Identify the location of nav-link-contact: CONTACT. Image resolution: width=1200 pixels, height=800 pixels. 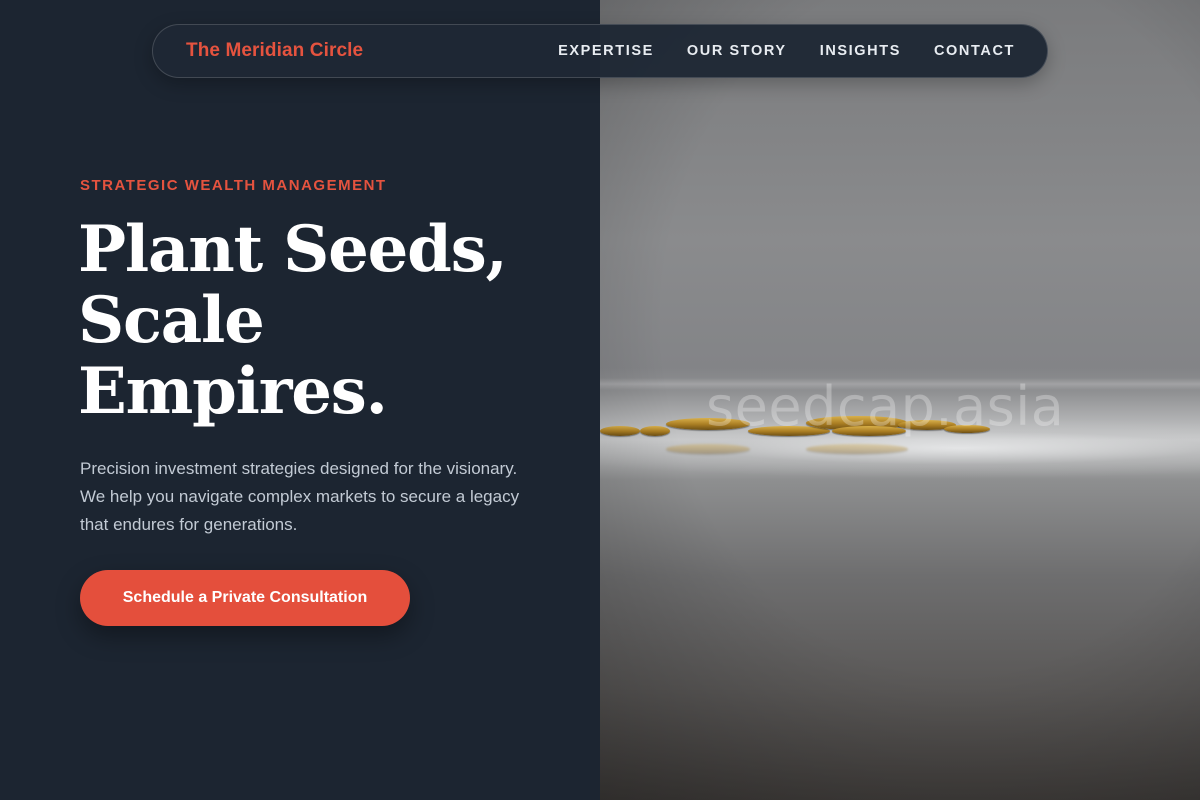
(974, 51).